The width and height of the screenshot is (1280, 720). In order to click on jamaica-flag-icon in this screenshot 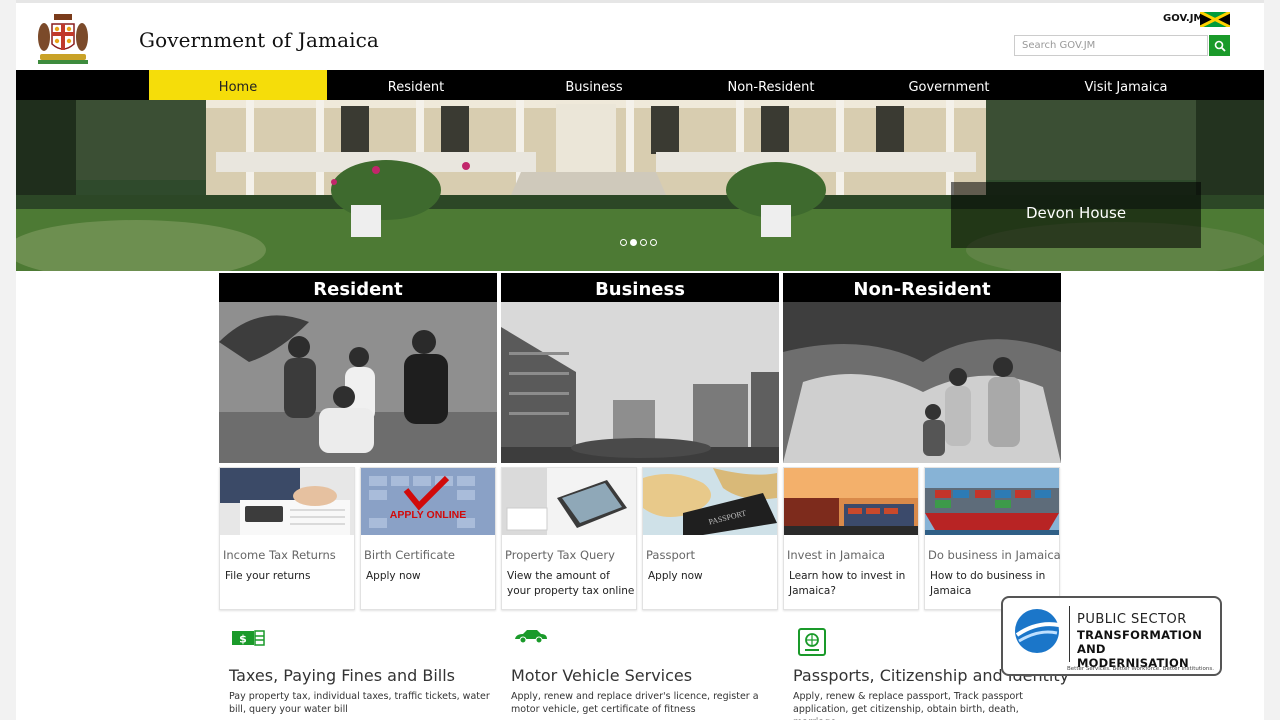, I will do `click(1215, 19)`.